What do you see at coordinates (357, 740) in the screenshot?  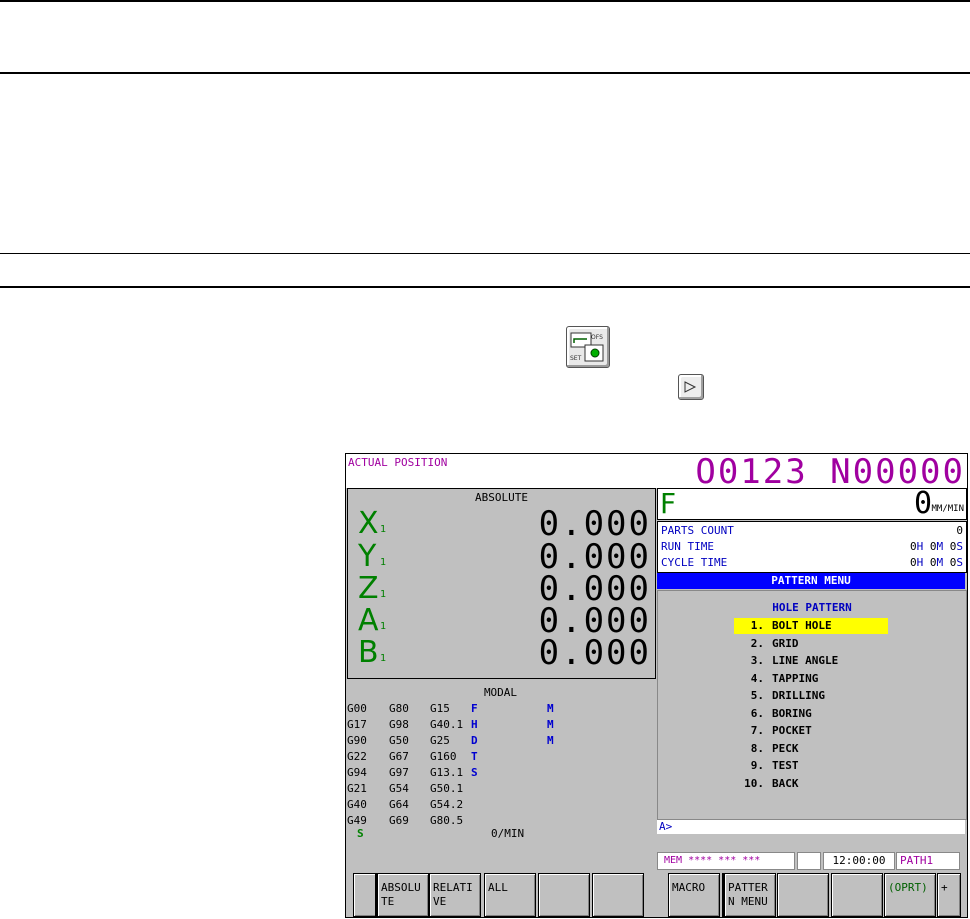 I see `gcode: G90` at bounding box center [357, 740].